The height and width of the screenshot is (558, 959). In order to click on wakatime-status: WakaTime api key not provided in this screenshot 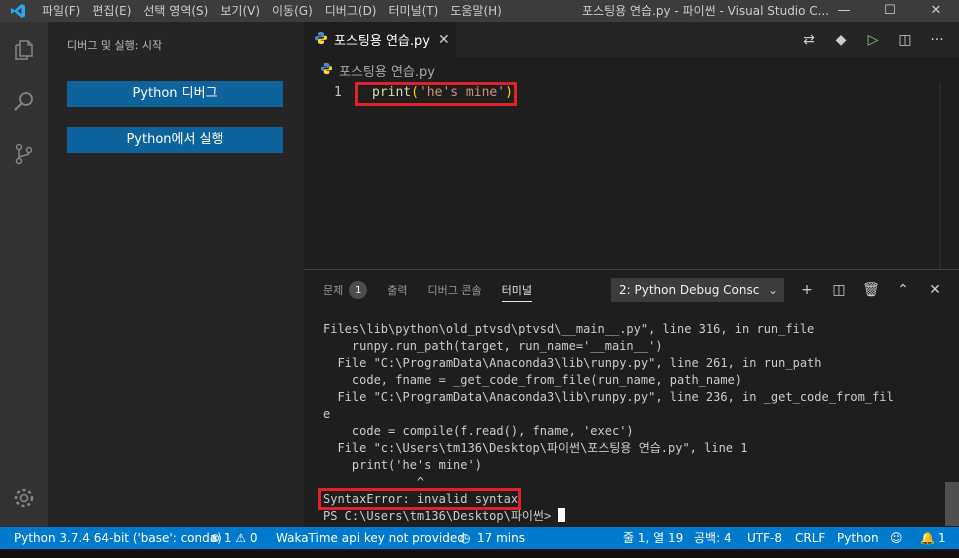, I will do `click(370, 538)`.